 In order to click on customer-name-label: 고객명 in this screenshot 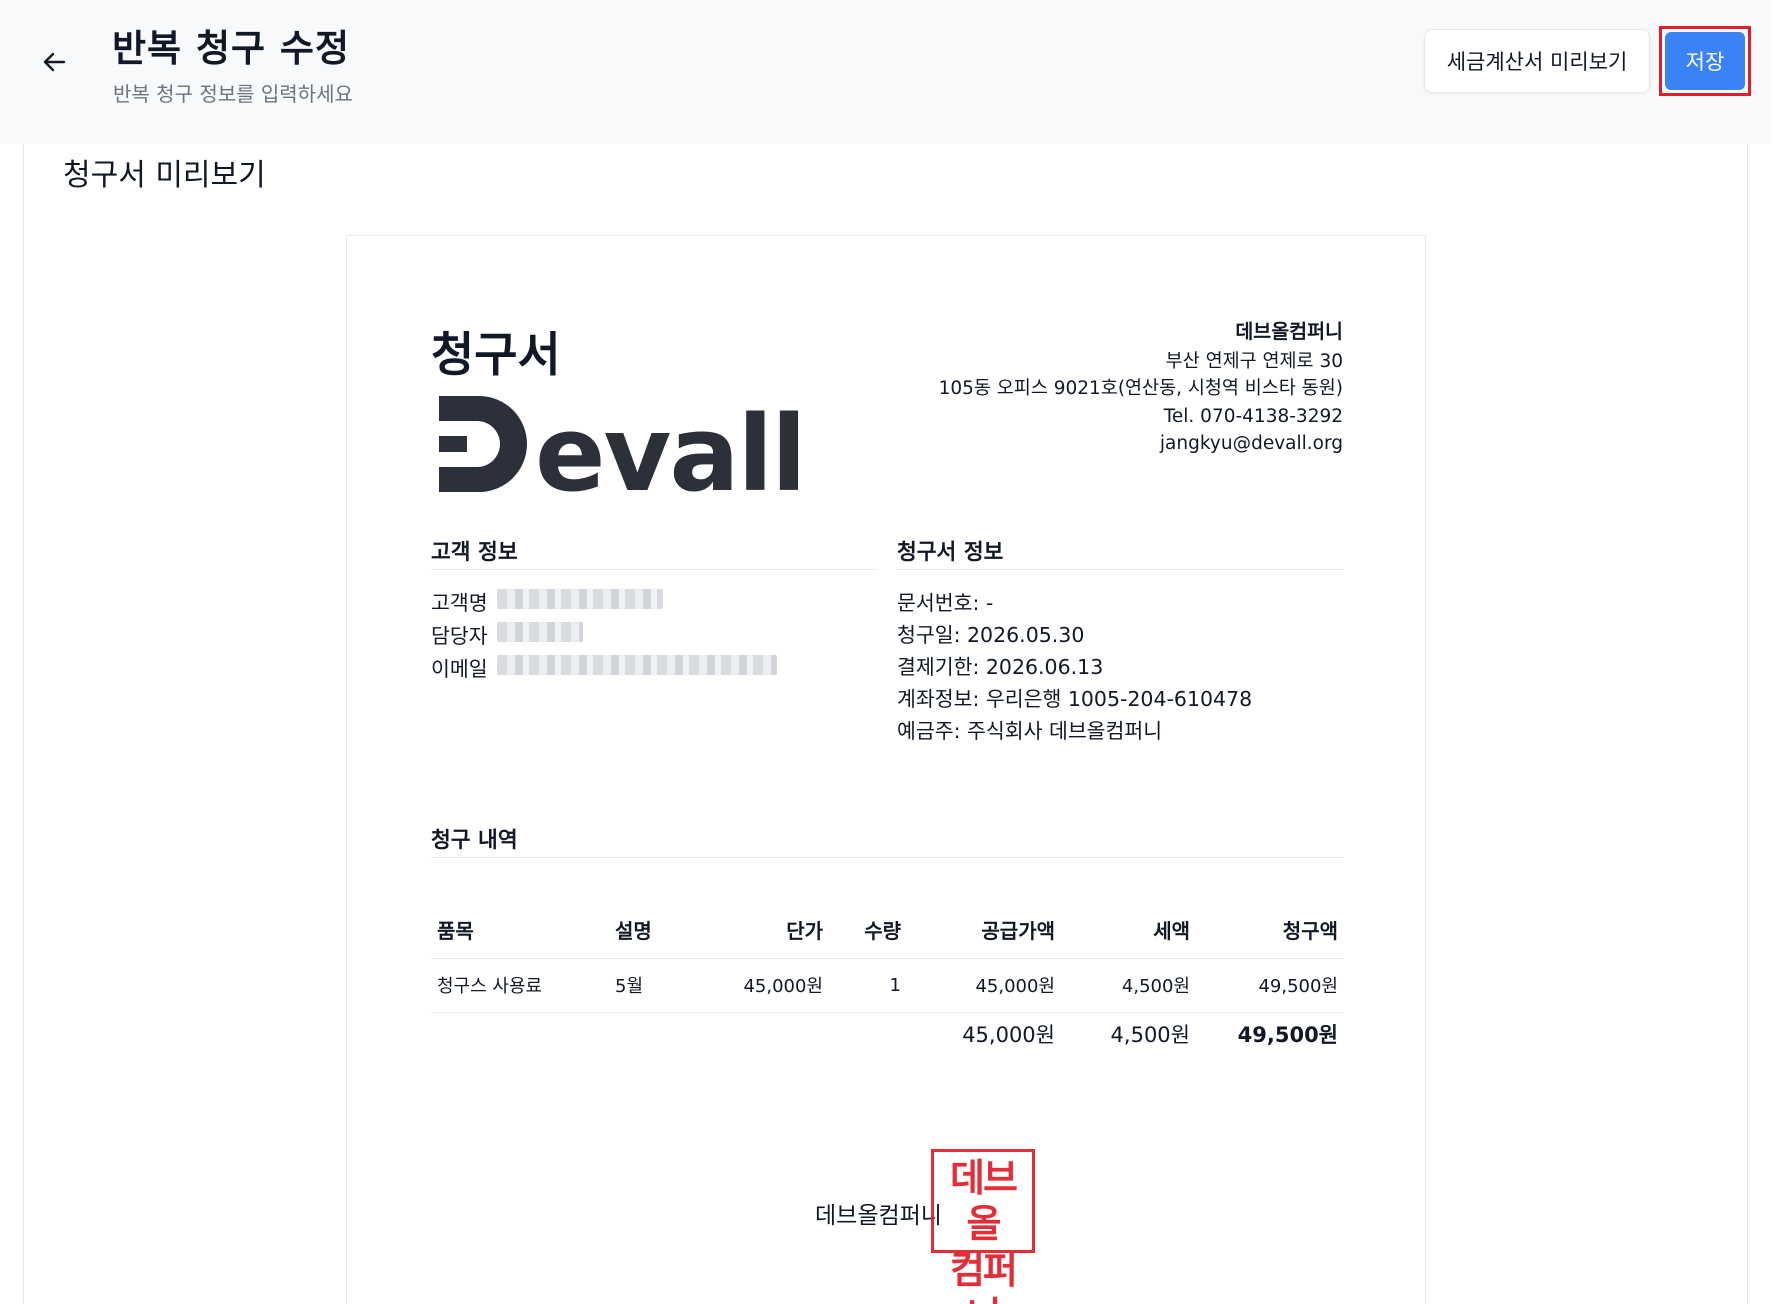, I will do `click(459, 603)`.